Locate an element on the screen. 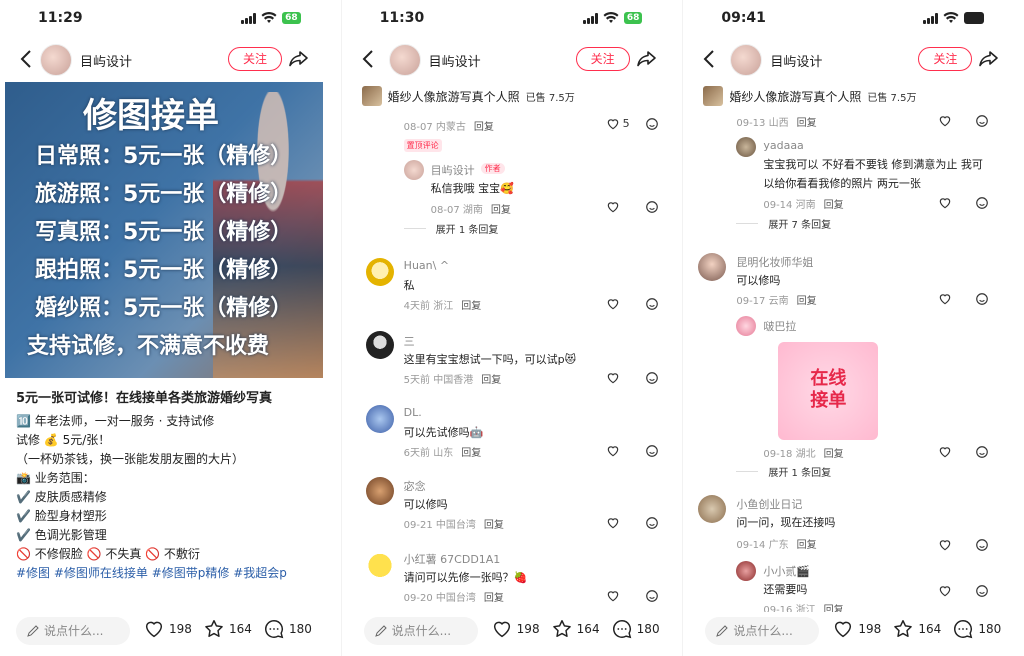  star-icon is located at coordinates (903, 628).